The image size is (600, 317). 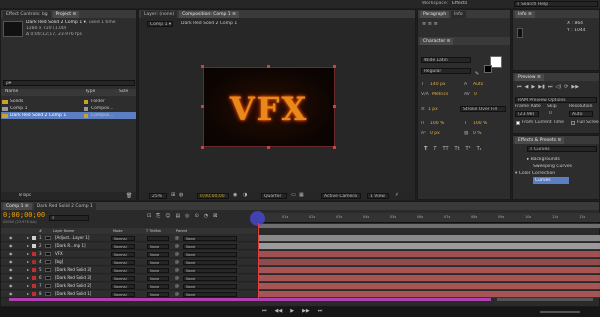 What do you see at coordinates (556, 100) in the screenshot?
I see `ram-preview-options-dropdown: RAM Preview Options` at bounding box center [556, 100].